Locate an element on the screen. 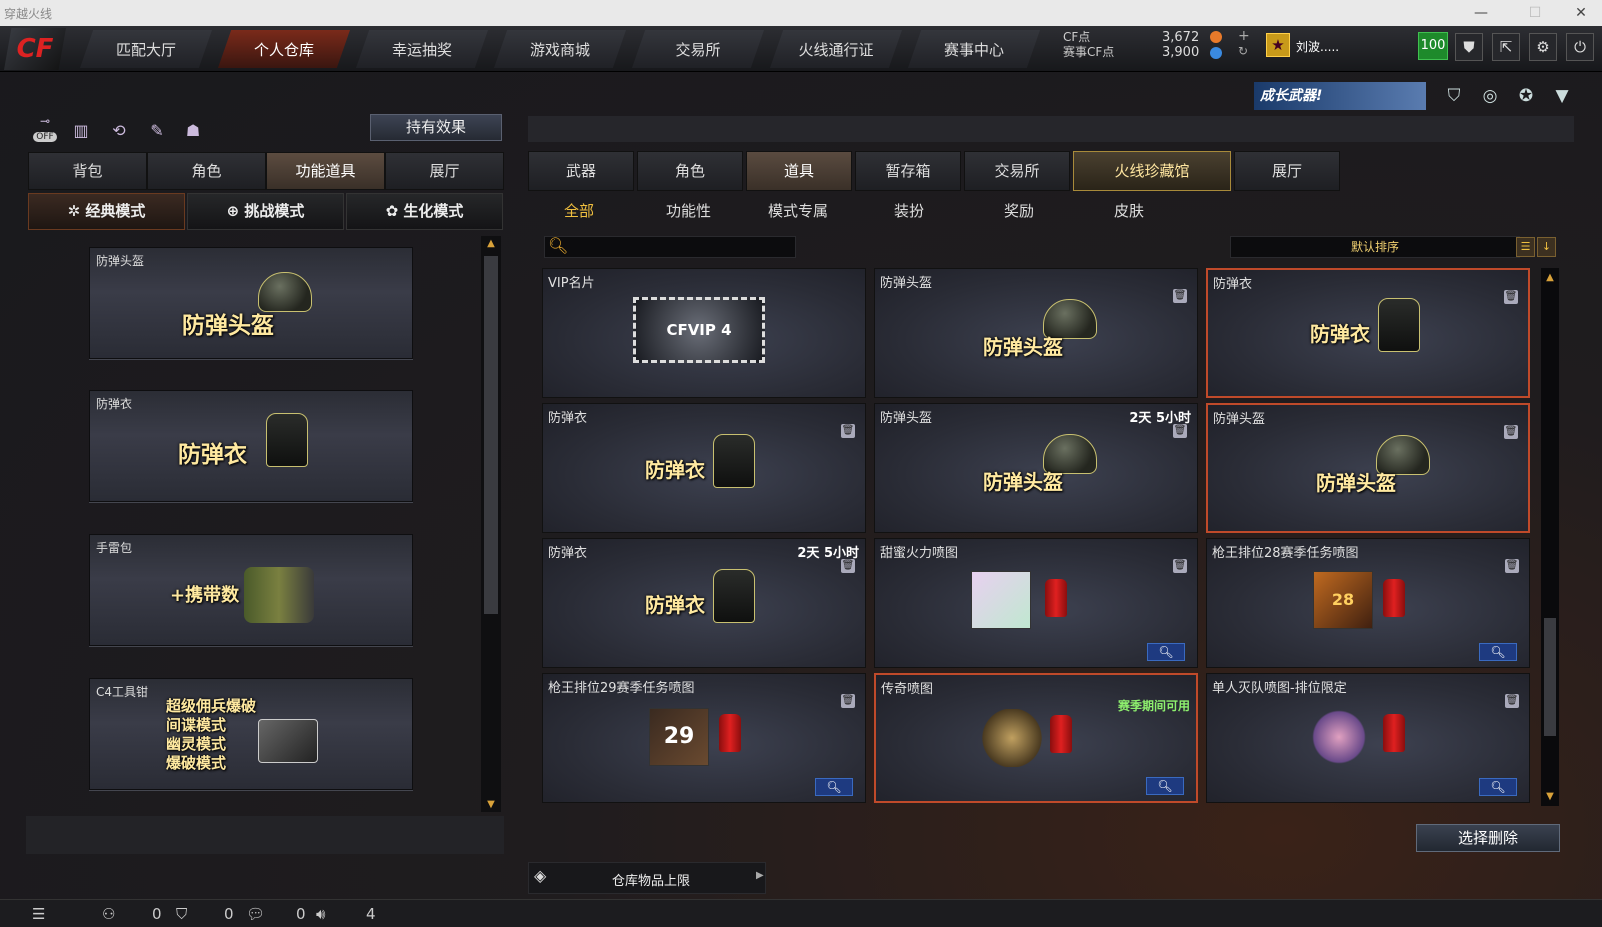 The image size is (1602, 927). honor-icon: ⛉ is located at coordinates (1454, 97).